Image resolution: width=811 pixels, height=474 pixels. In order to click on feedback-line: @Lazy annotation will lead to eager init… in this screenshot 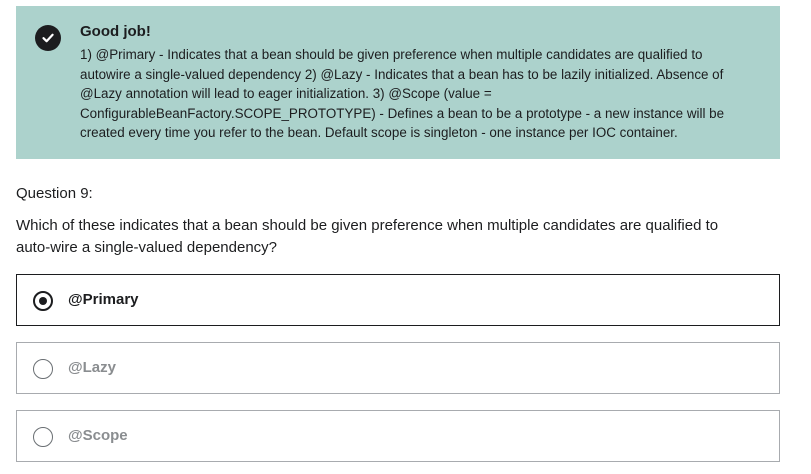, I will do `click(286, 94)`.